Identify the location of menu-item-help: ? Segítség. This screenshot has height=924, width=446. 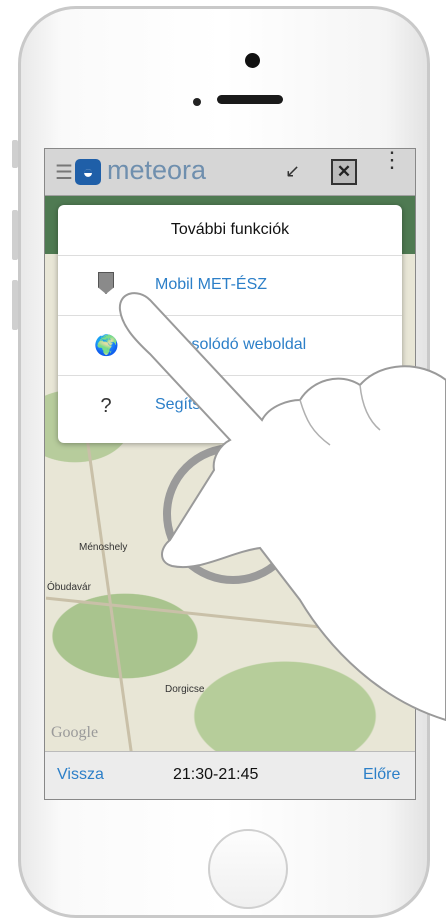
(230, 405).